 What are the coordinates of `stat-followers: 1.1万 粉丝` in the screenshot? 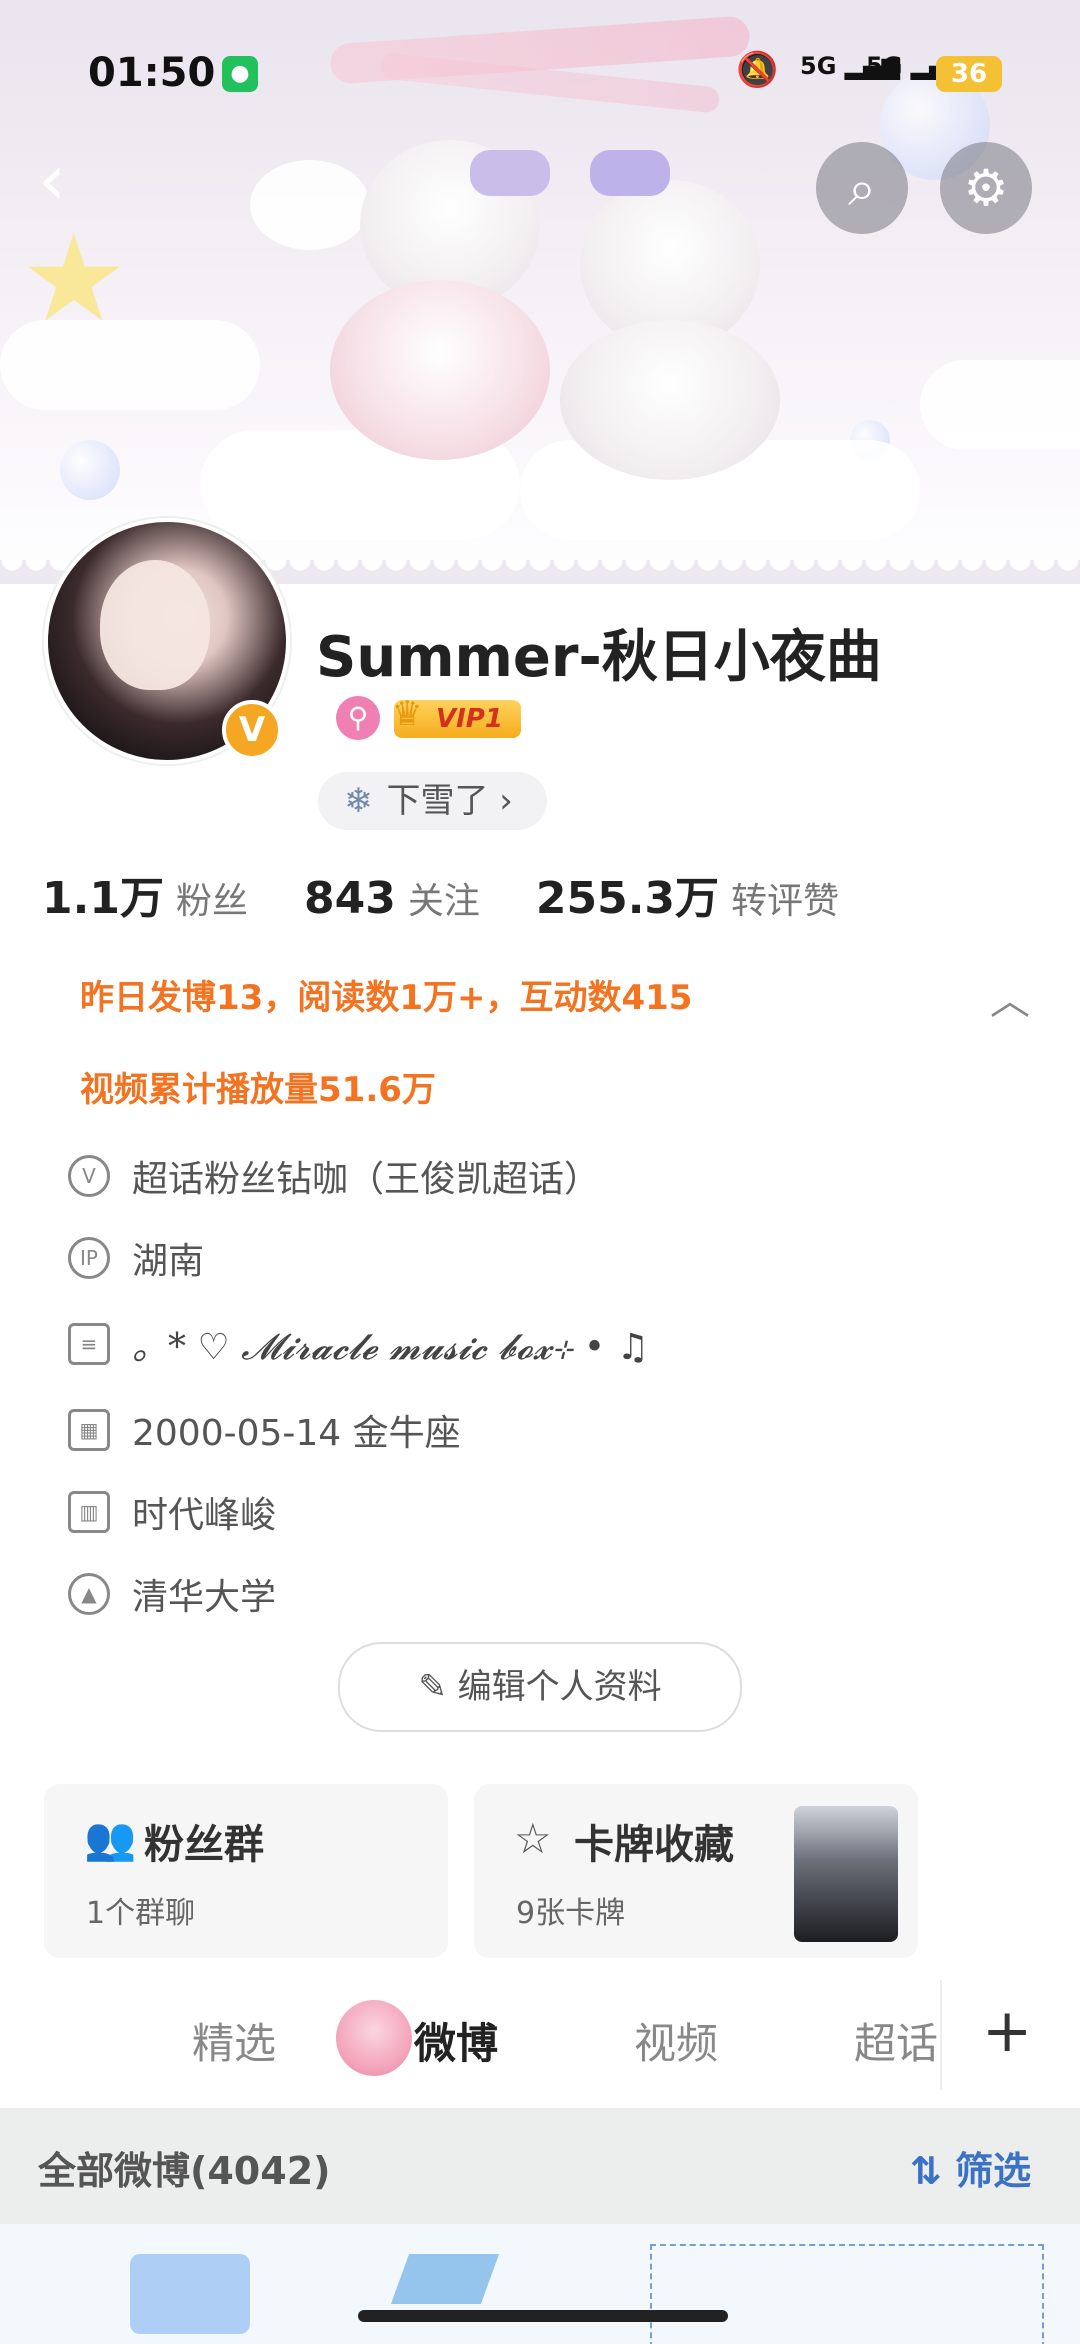 It's located at (173, 898).